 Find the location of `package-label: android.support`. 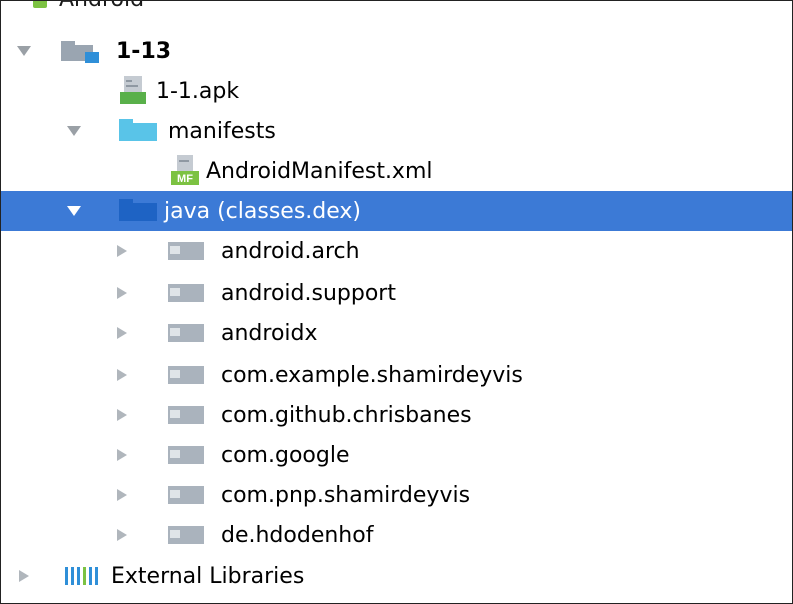

package-label: android.support is located at coordinates (308, 293).